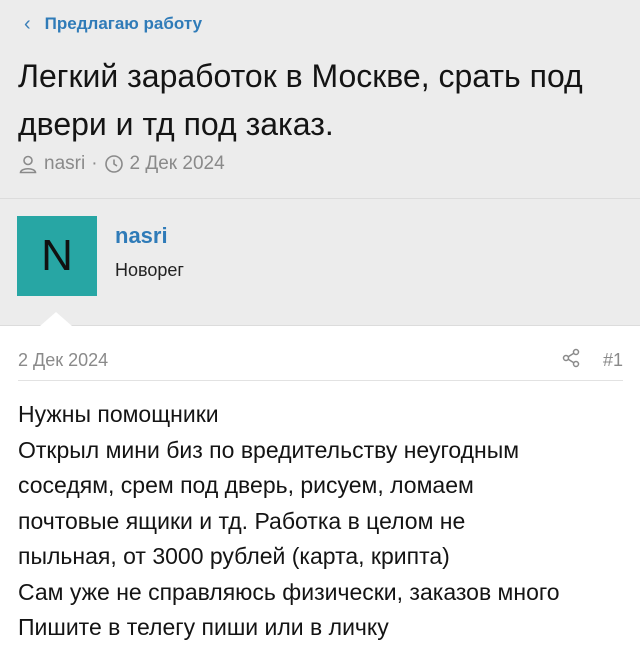 The height and width of the screenshot is (646, 640). I want to click on breadcrumb-link: Предлагаю работу, so click(123, 24).